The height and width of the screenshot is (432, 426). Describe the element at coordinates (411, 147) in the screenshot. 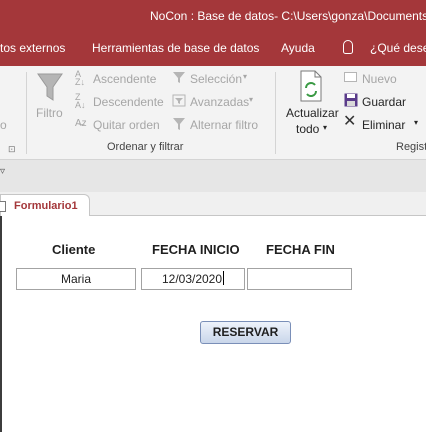

I see `group-label-records: Regist` at that location.